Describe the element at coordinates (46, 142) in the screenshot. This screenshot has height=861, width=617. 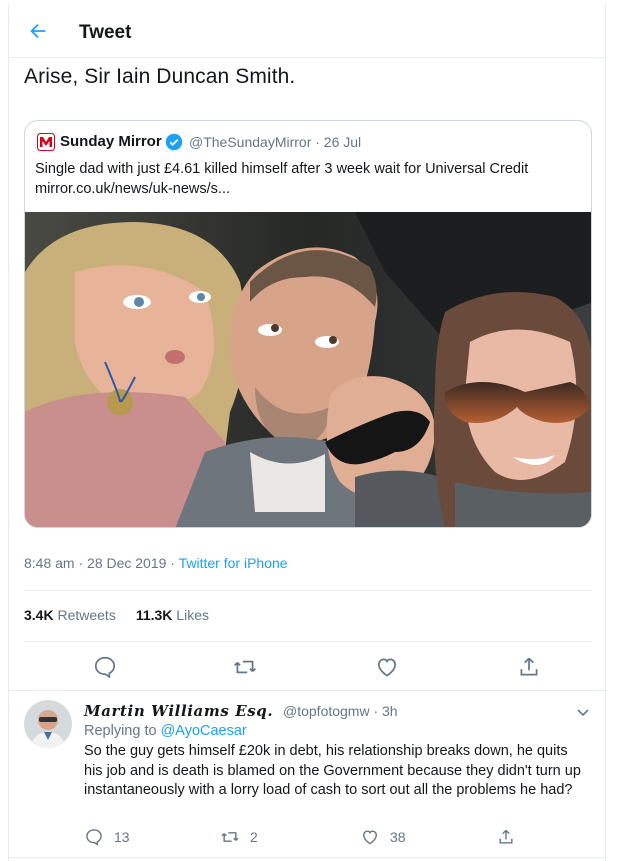
I see `sunday-mirror-logo-icon` at that location.